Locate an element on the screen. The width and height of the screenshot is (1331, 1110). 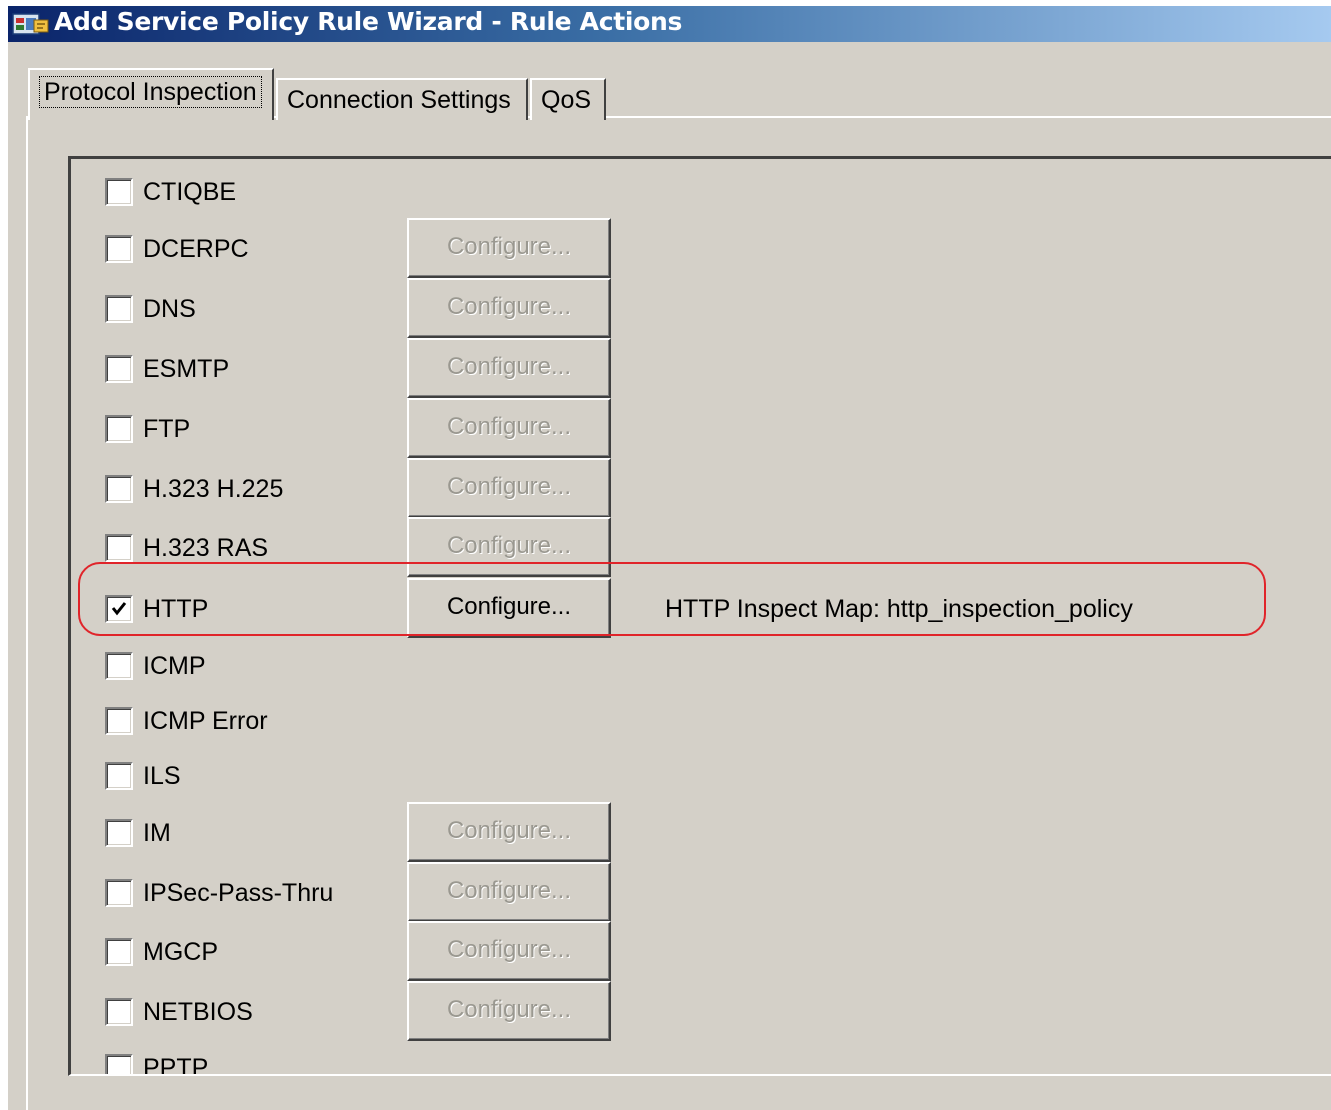
tab-label: QoS is located at coordinates (566, 100).